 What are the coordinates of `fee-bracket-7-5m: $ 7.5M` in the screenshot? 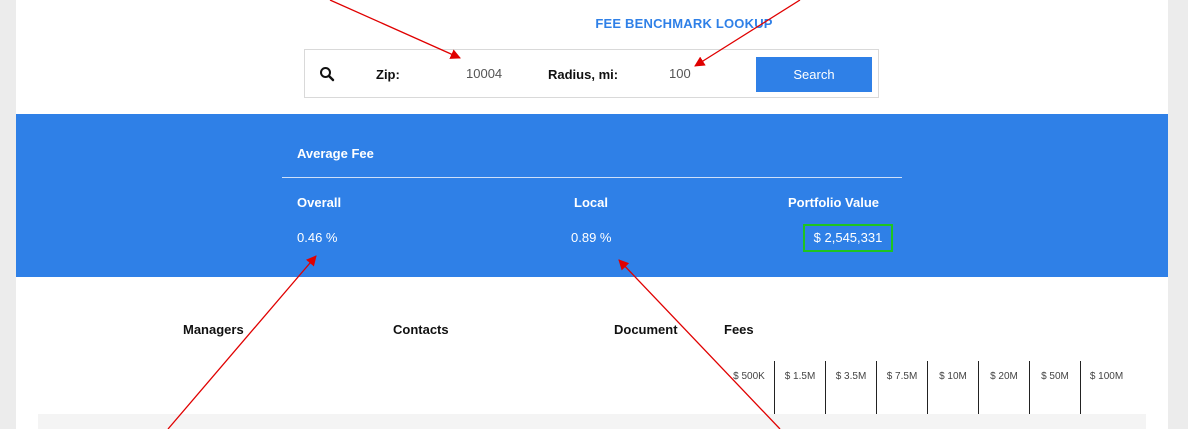 It's located at (901, 388).